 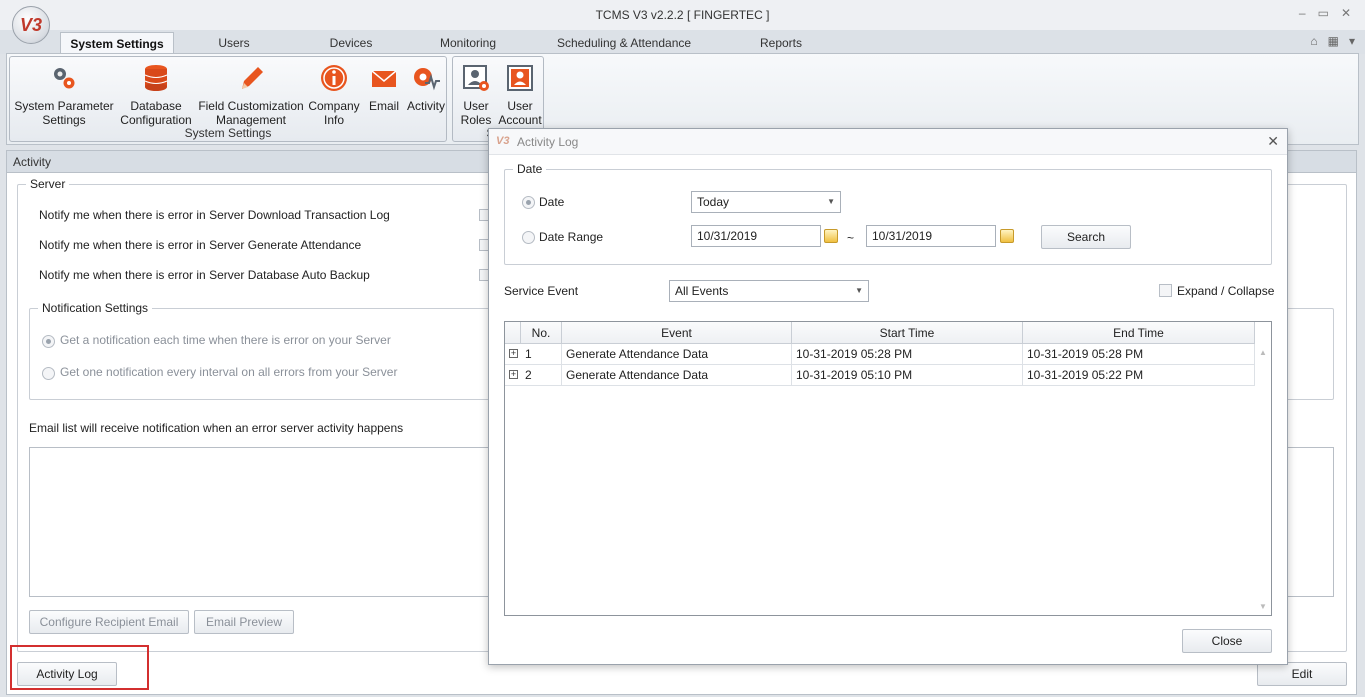 I want to click on tab-system-settings: System Settings, so click(x=117, y=43).